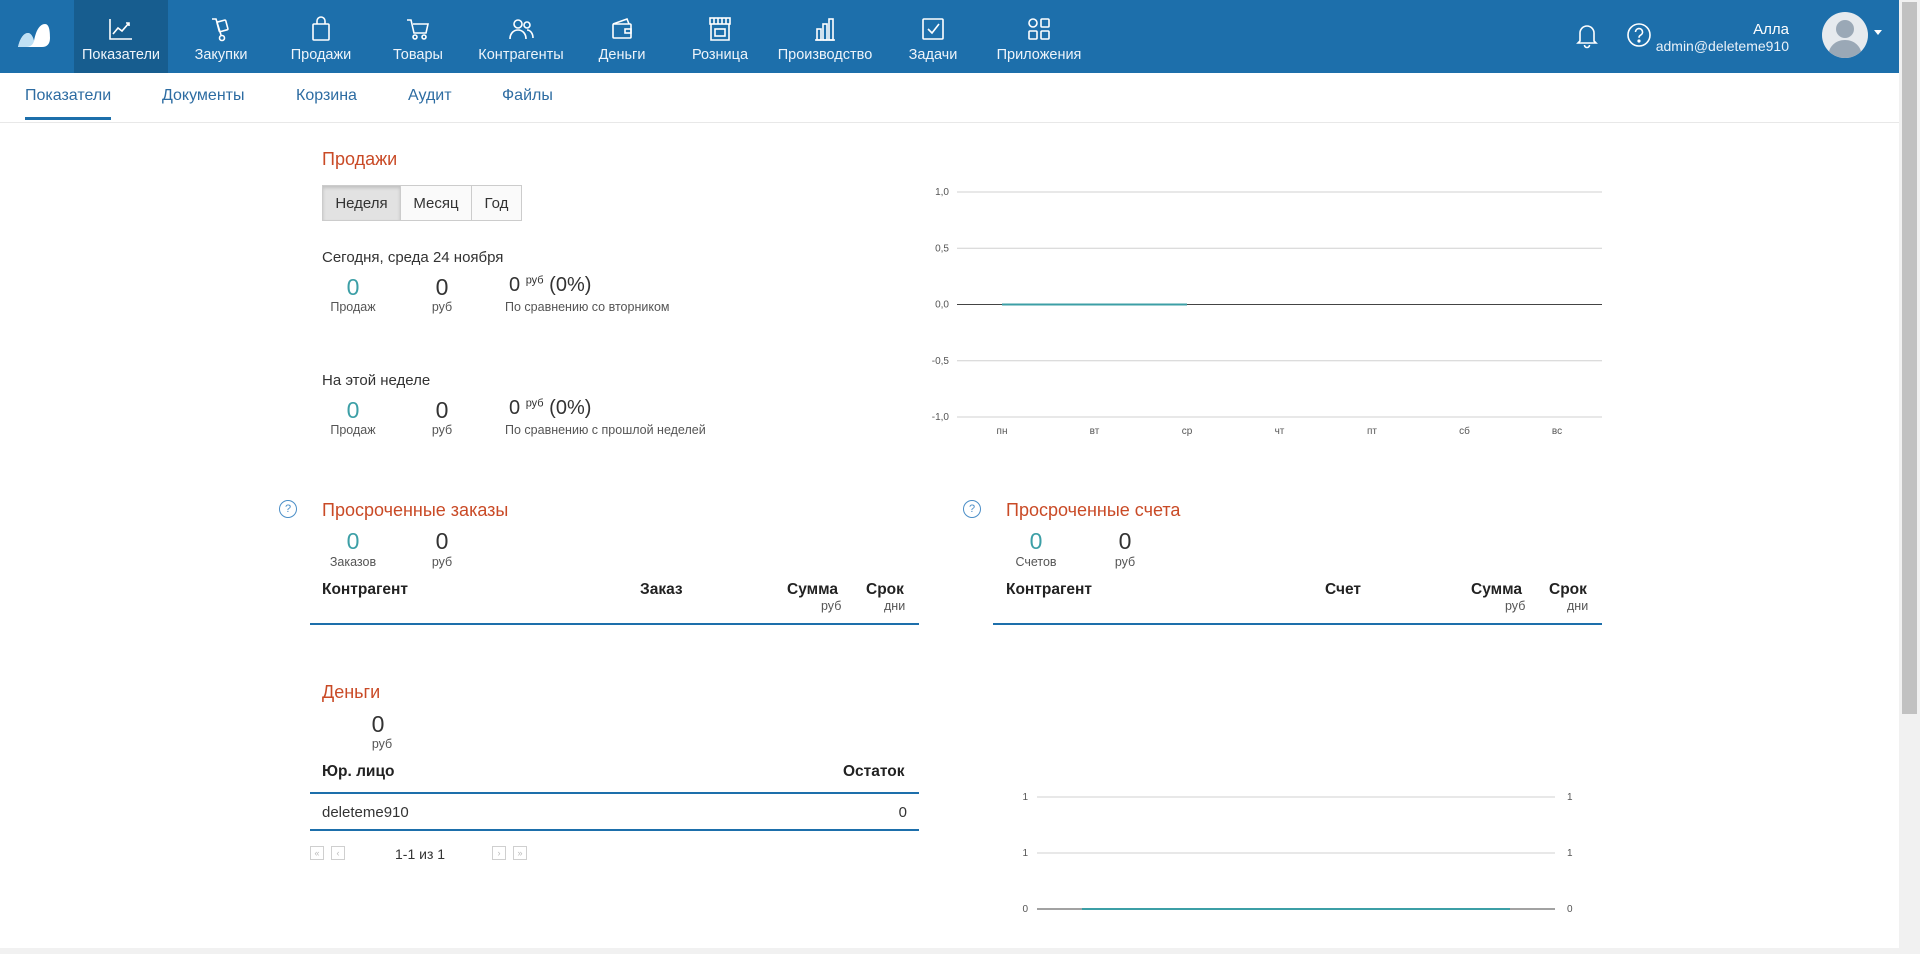 The width and height of the screenshot is (1920, 954). I want to click on nav-item-sales: Продажи, so click(321, 36).